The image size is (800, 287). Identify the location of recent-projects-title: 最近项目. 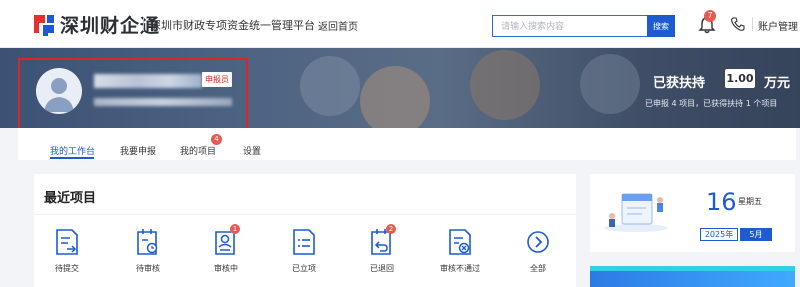
(70, 198).